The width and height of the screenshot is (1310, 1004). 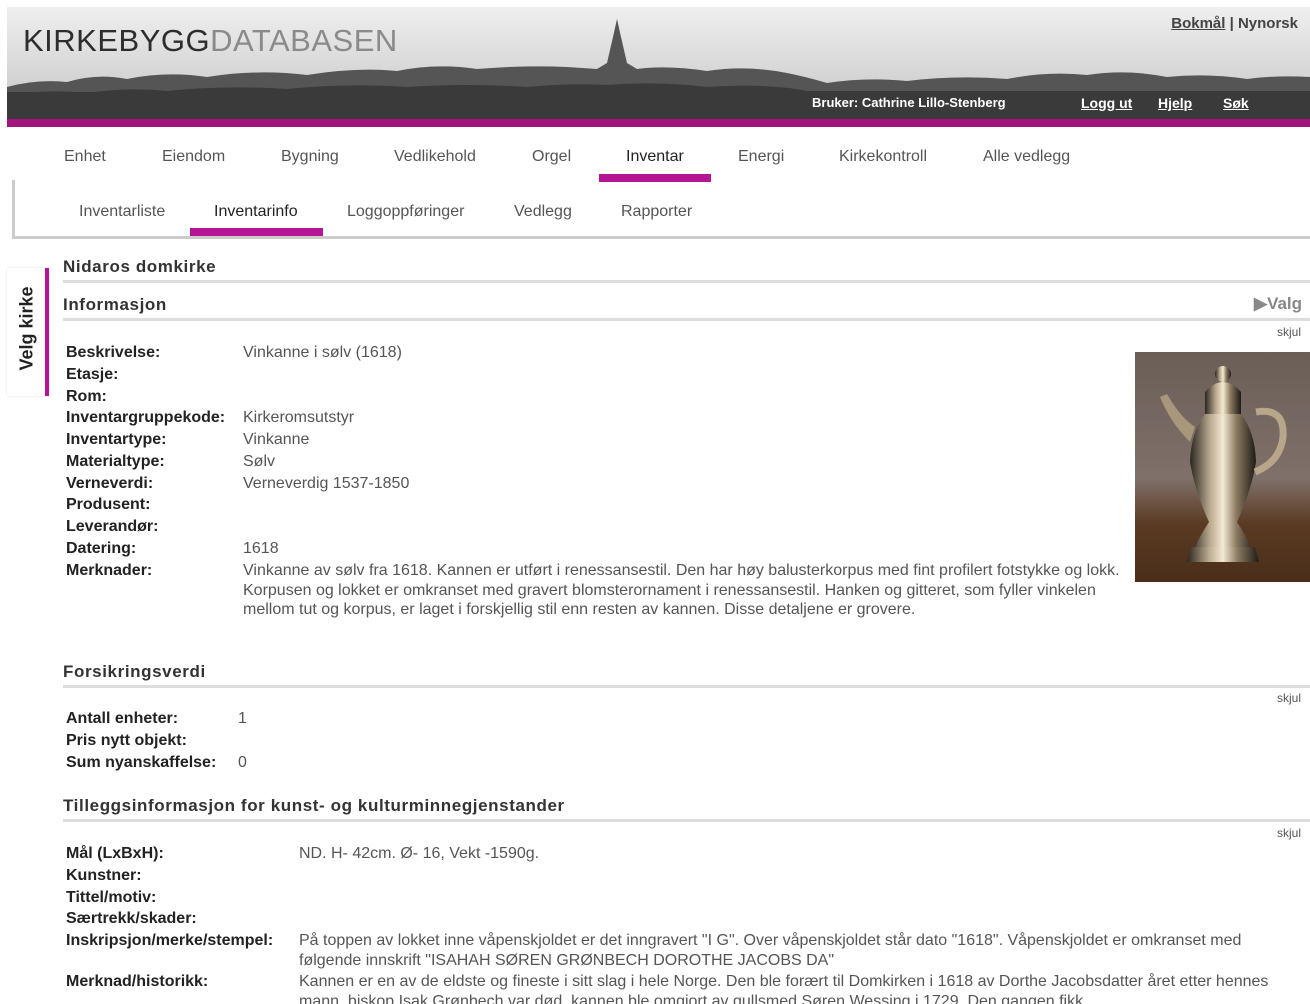 What do you see at coordinates (1289, 698) in the screenshot?
I see `hide-insurance-link: skjul` at bounding box center [1289, 698].